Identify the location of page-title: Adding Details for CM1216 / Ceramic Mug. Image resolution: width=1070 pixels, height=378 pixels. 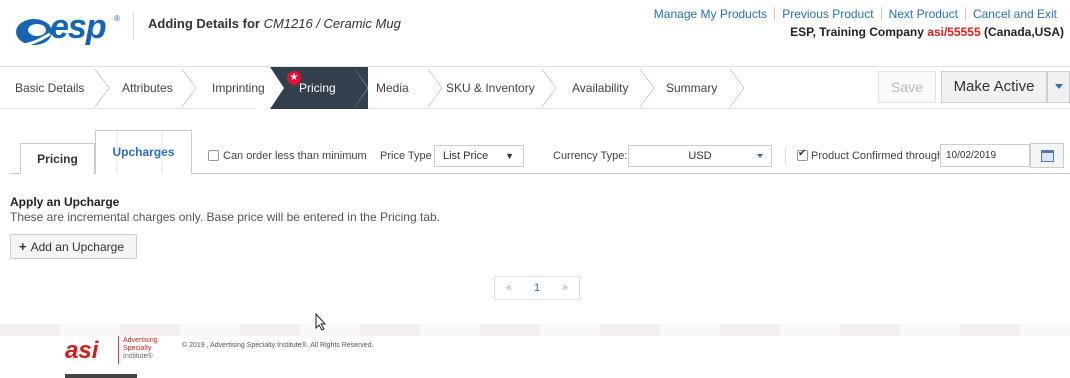
(274, 23).